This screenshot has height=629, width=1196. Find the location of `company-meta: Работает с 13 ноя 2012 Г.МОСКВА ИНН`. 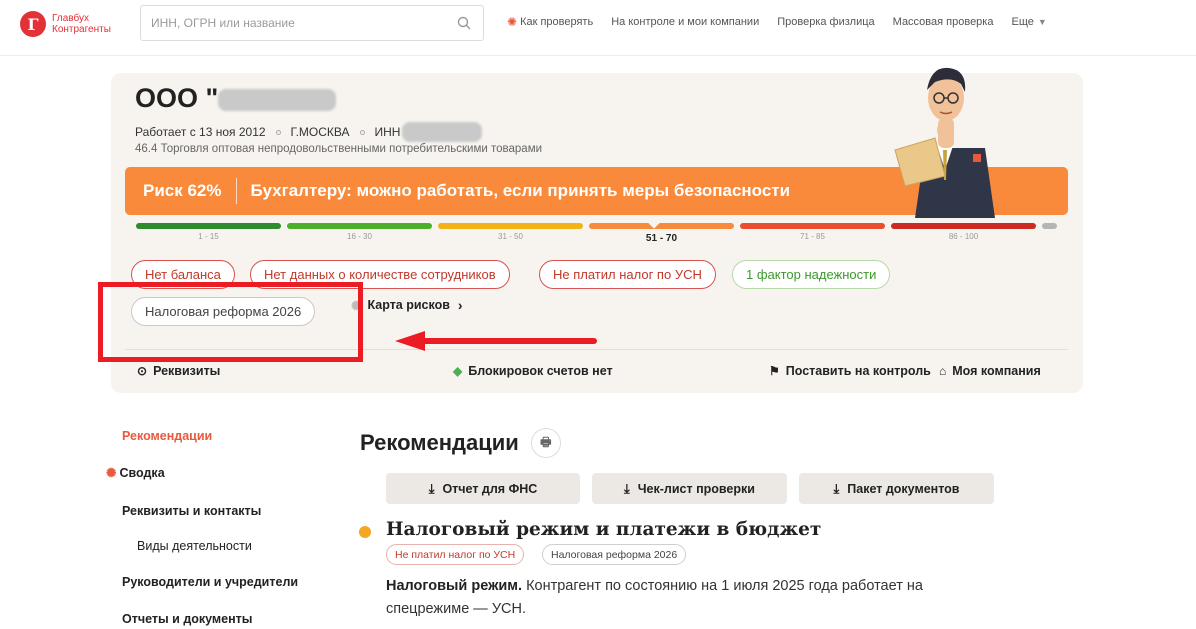

company-meta: Работает с 13 ноя 2012 Г.МОСКВА ИНН is located at coordinates (309, 132).